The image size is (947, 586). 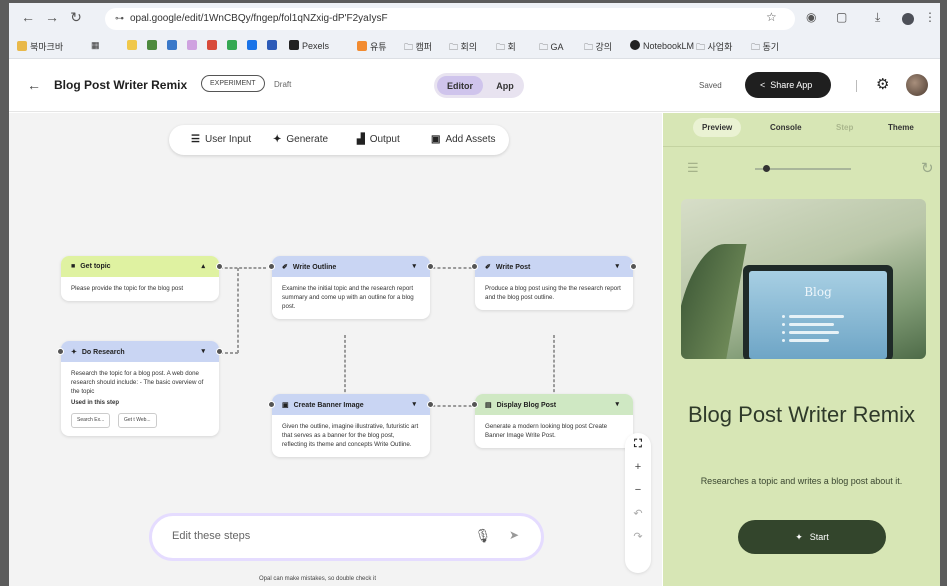 What do you see at coordinates (285, 267) in the screenshot?
I see `generate-icon: ✐` at bounding box center [285, 267].